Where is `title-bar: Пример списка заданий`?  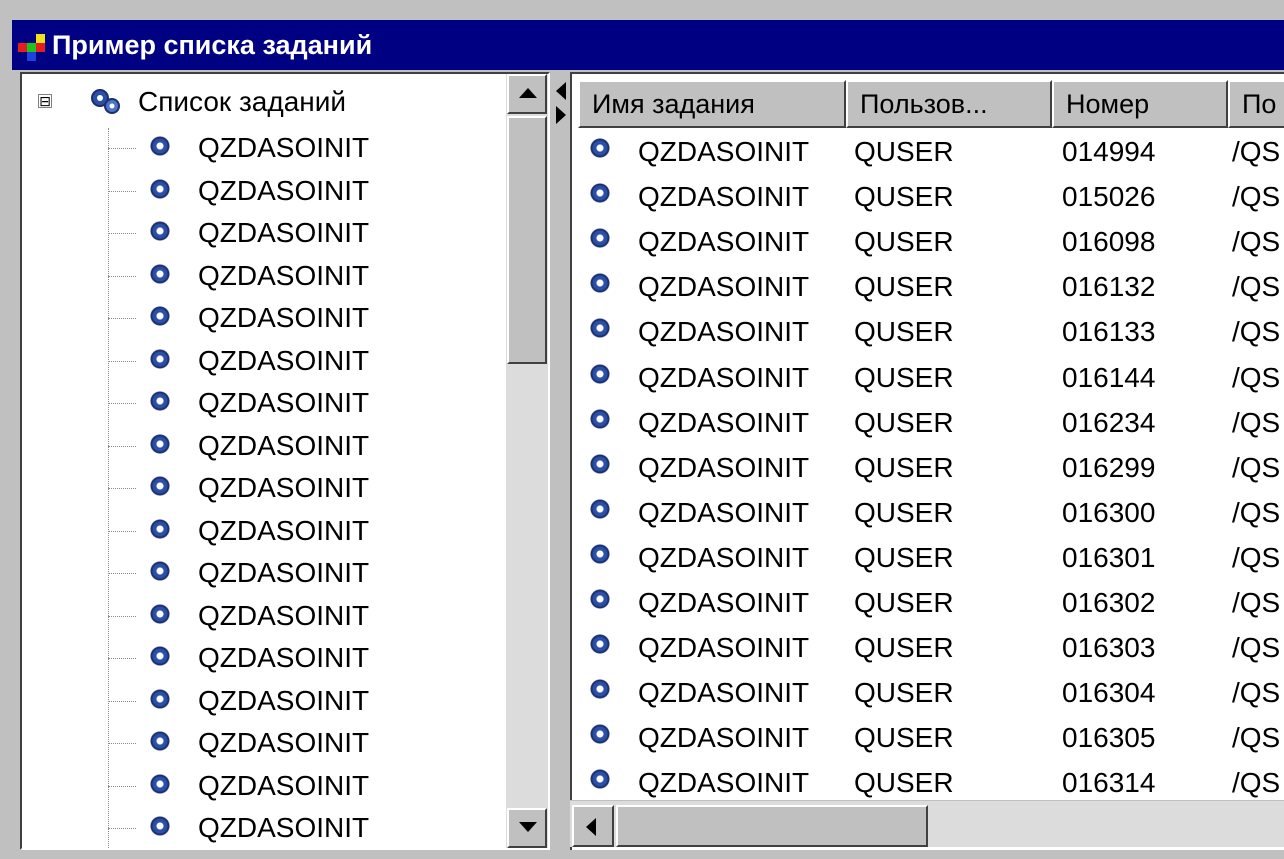 title-bar: Пример списка заданий is located at coordinates (648, 45).